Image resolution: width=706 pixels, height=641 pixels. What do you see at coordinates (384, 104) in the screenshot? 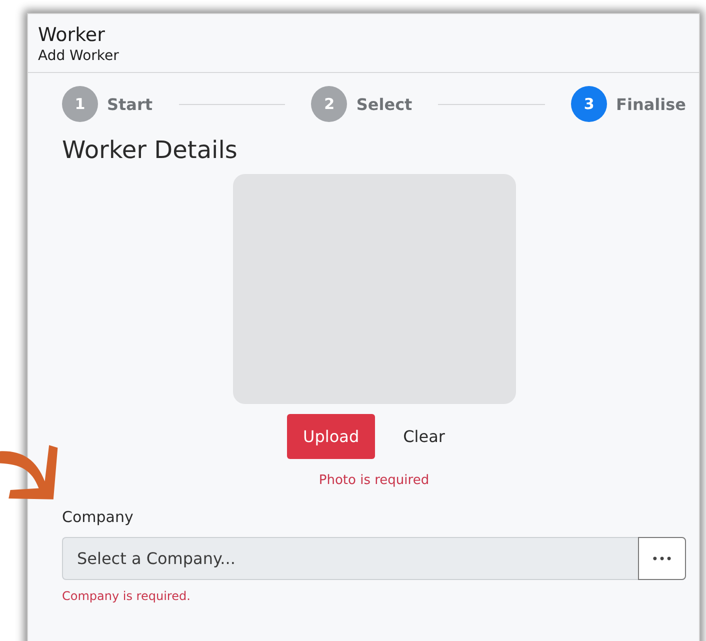
I see `step-label: Select` at bounding box center [384, 104].